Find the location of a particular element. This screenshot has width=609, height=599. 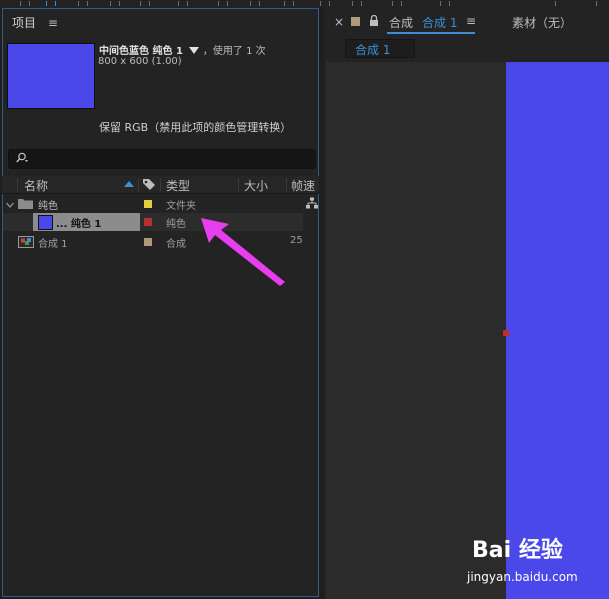

chevron-down-icon is located at coordinates (10, 205).